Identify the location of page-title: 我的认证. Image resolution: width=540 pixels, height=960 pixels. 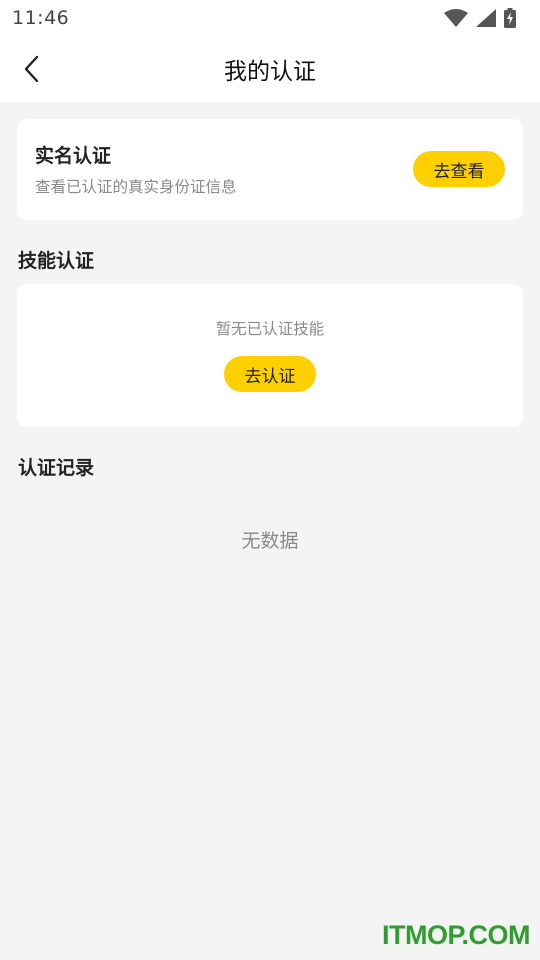
(270, 72).